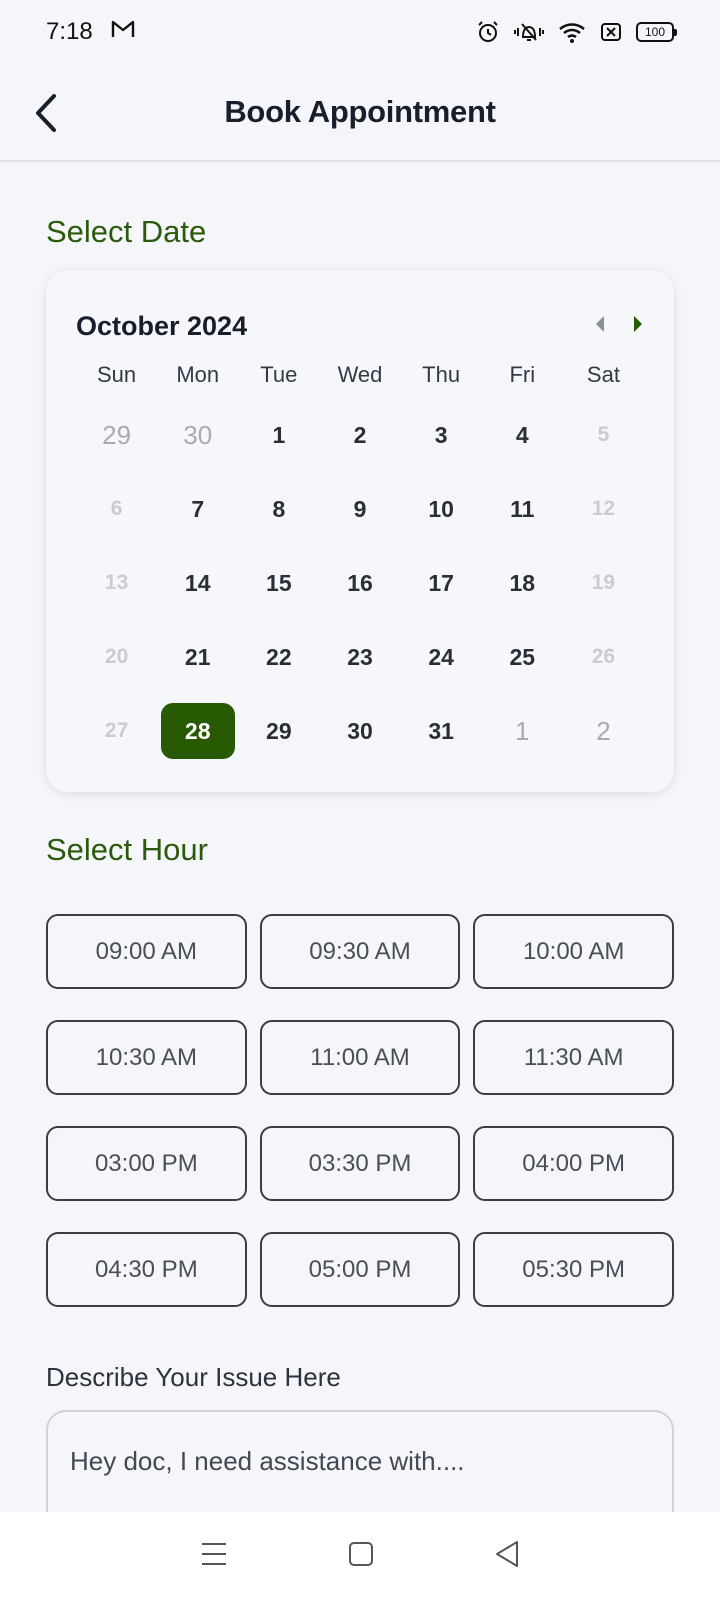 The width and height of the screenshot is (720, 1600). I want to click on calendar-day: 31, so click(441, 731).